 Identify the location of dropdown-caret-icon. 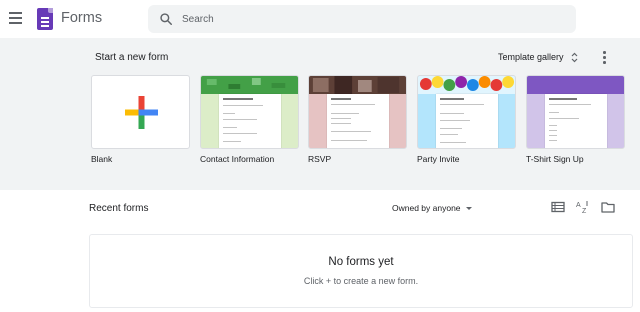
(468, 208).